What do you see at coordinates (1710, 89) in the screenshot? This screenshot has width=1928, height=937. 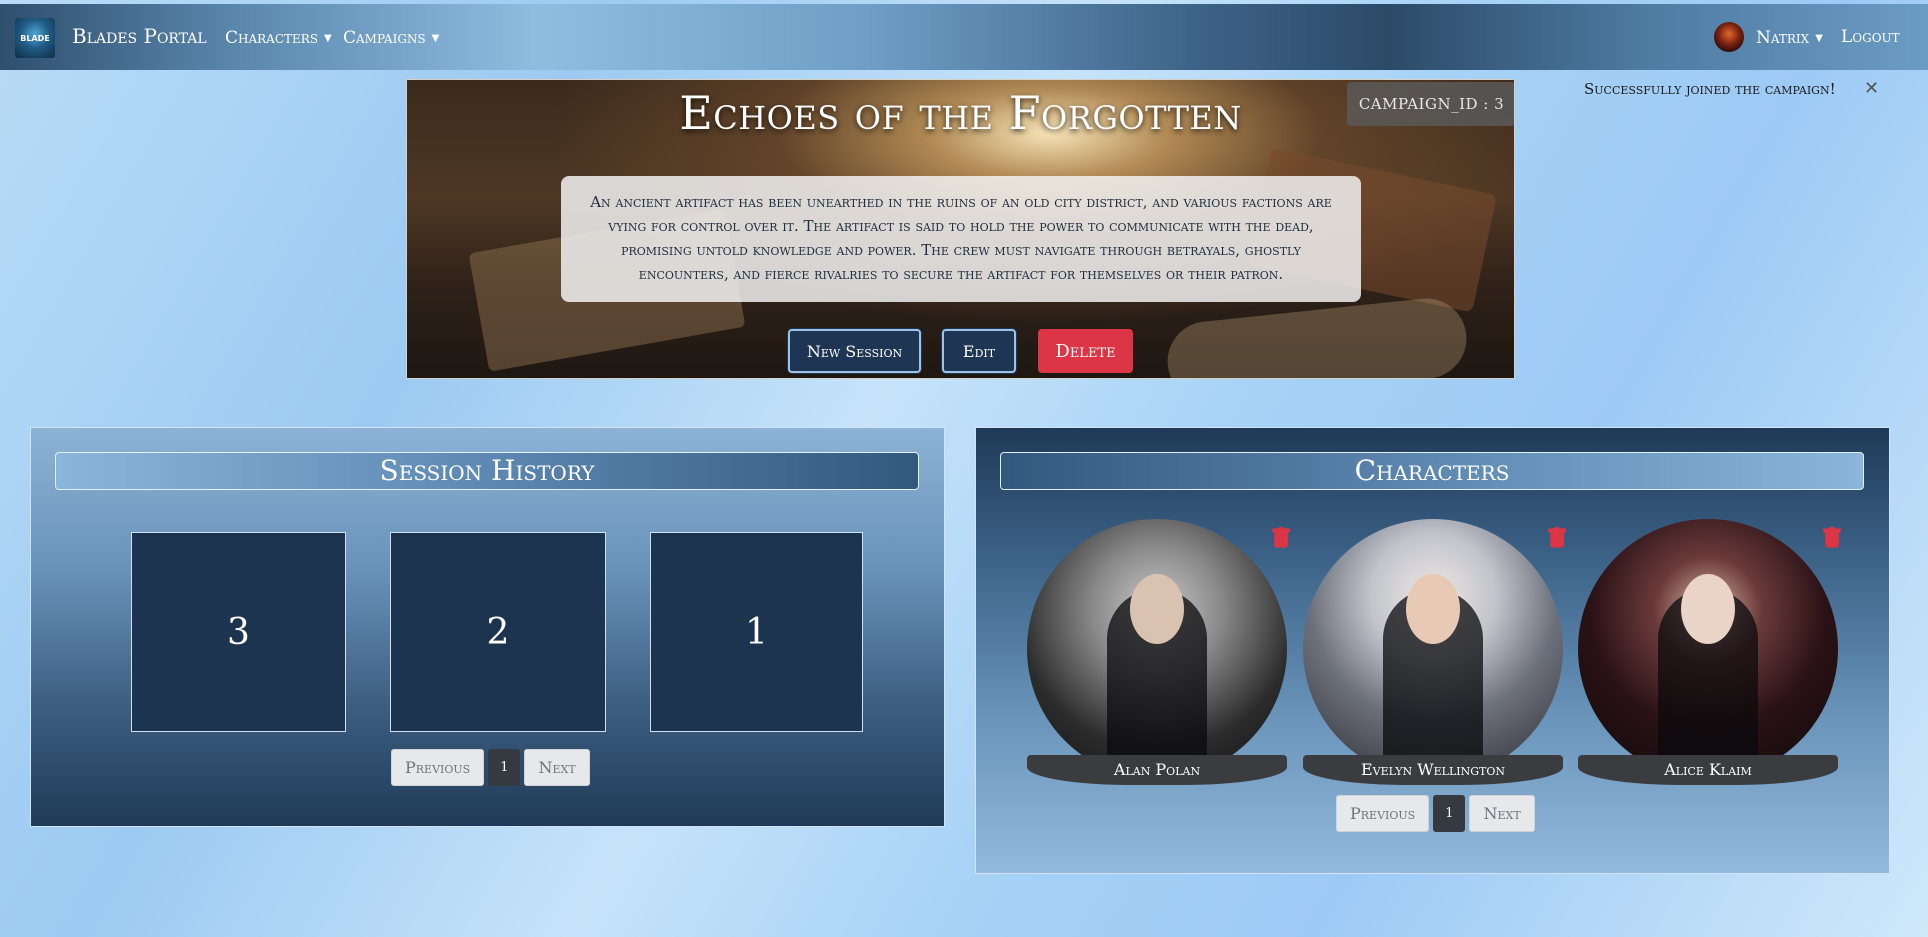 I see `toast-message: Successfully joined the campaign!` at bounding box center [1710, 89].